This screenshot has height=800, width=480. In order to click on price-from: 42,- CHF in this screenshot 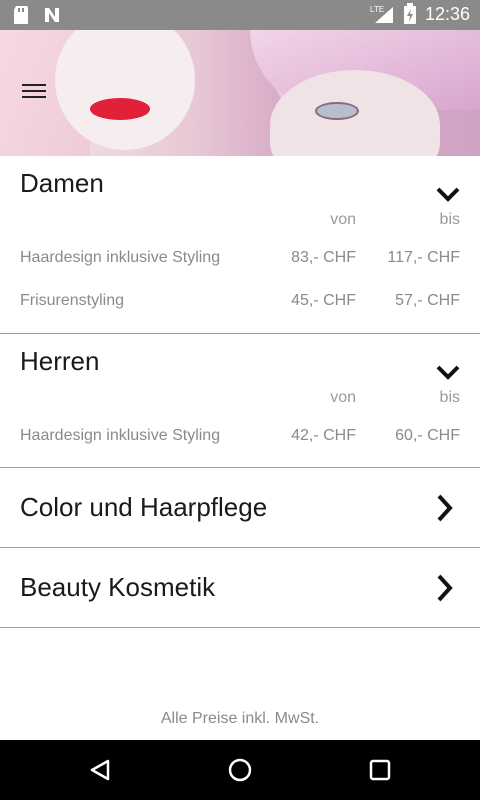, I will do `click(323, 435)`.